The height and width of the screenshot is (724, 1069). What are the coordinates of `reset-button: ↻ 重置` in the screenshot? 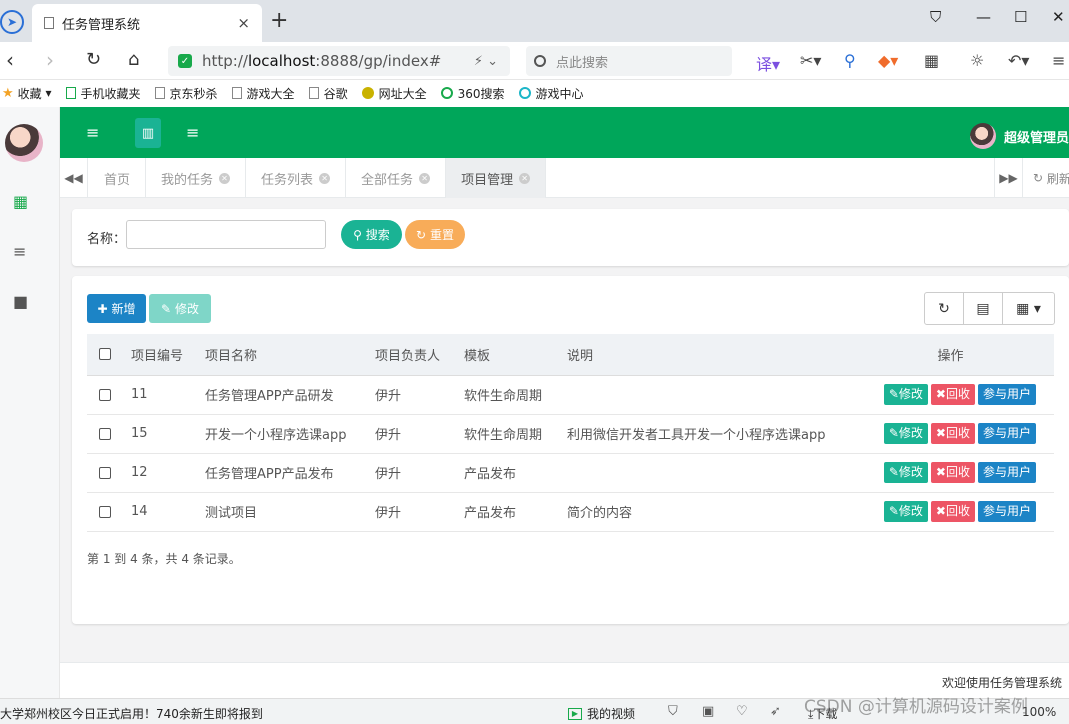 It's located at (435, 234).